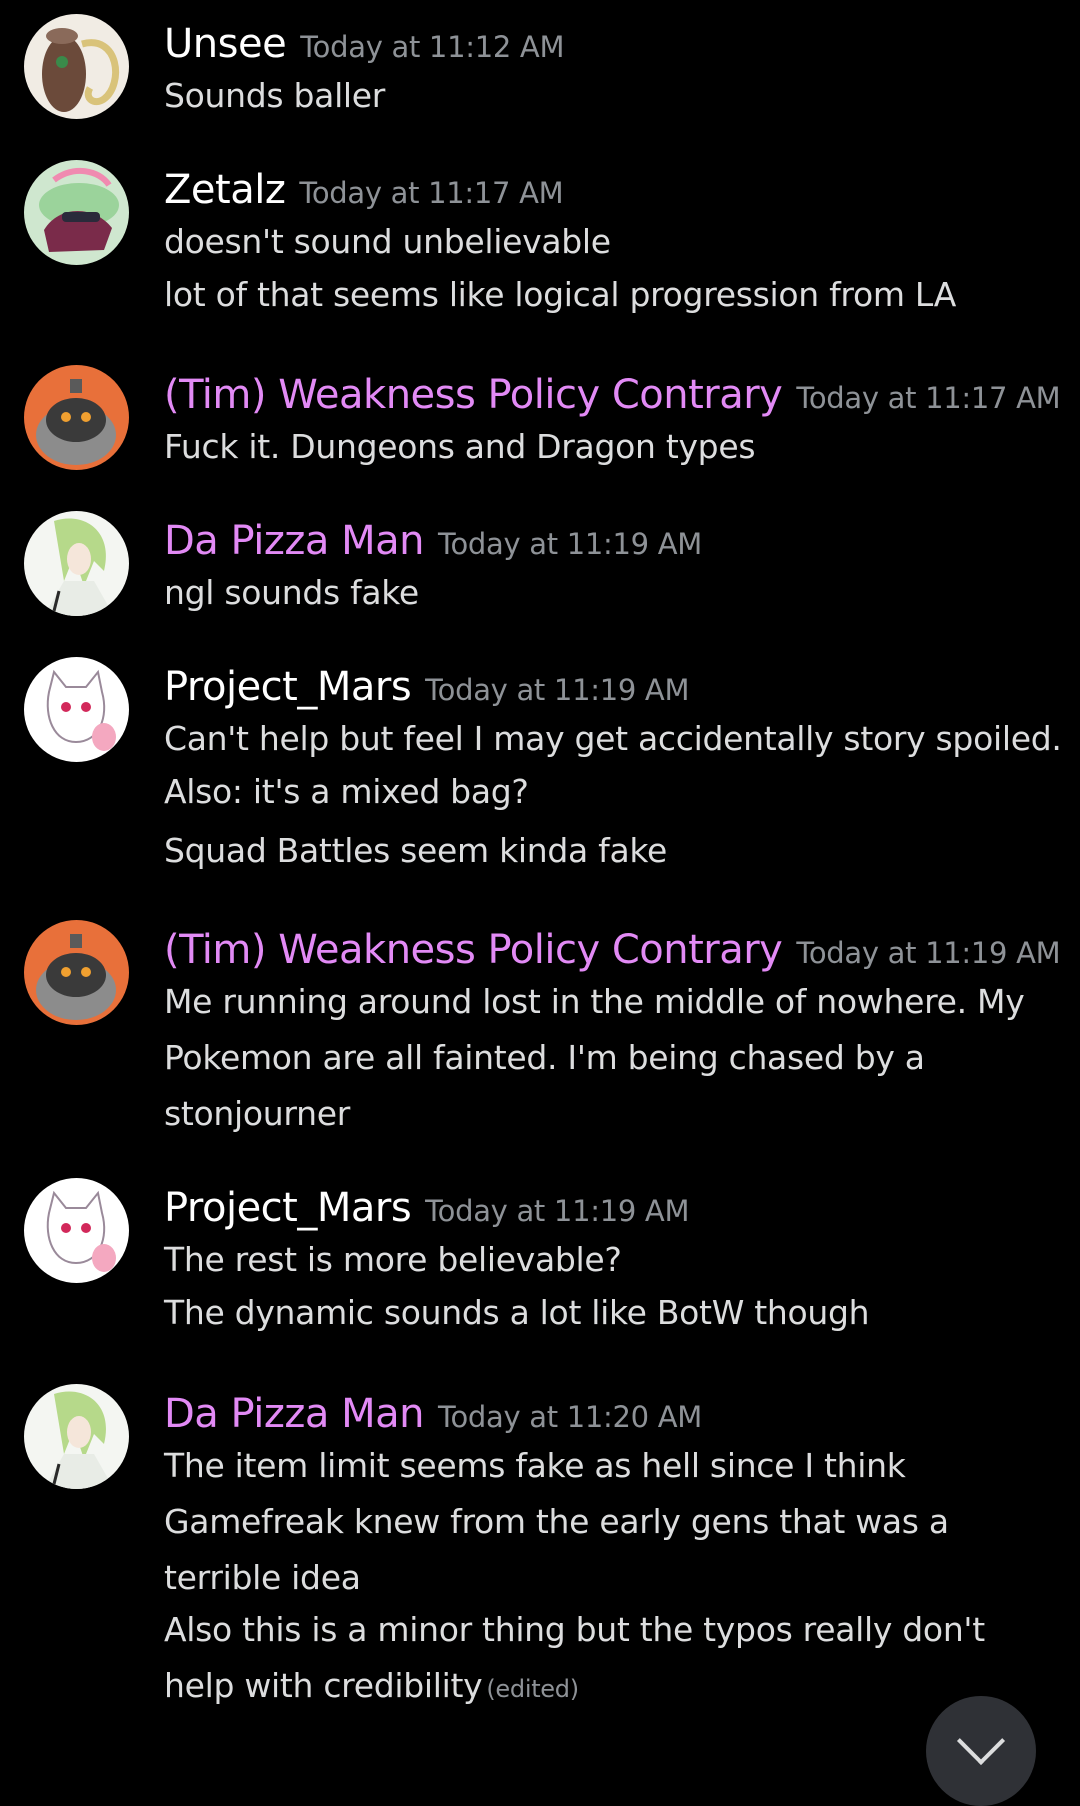 The width and height of the screenshot is (1080, 1806). What do you see at coordinates (532, 1689) in the screenshot?
I see `edited-label: (edited)` at bounding box center [532, 1689].